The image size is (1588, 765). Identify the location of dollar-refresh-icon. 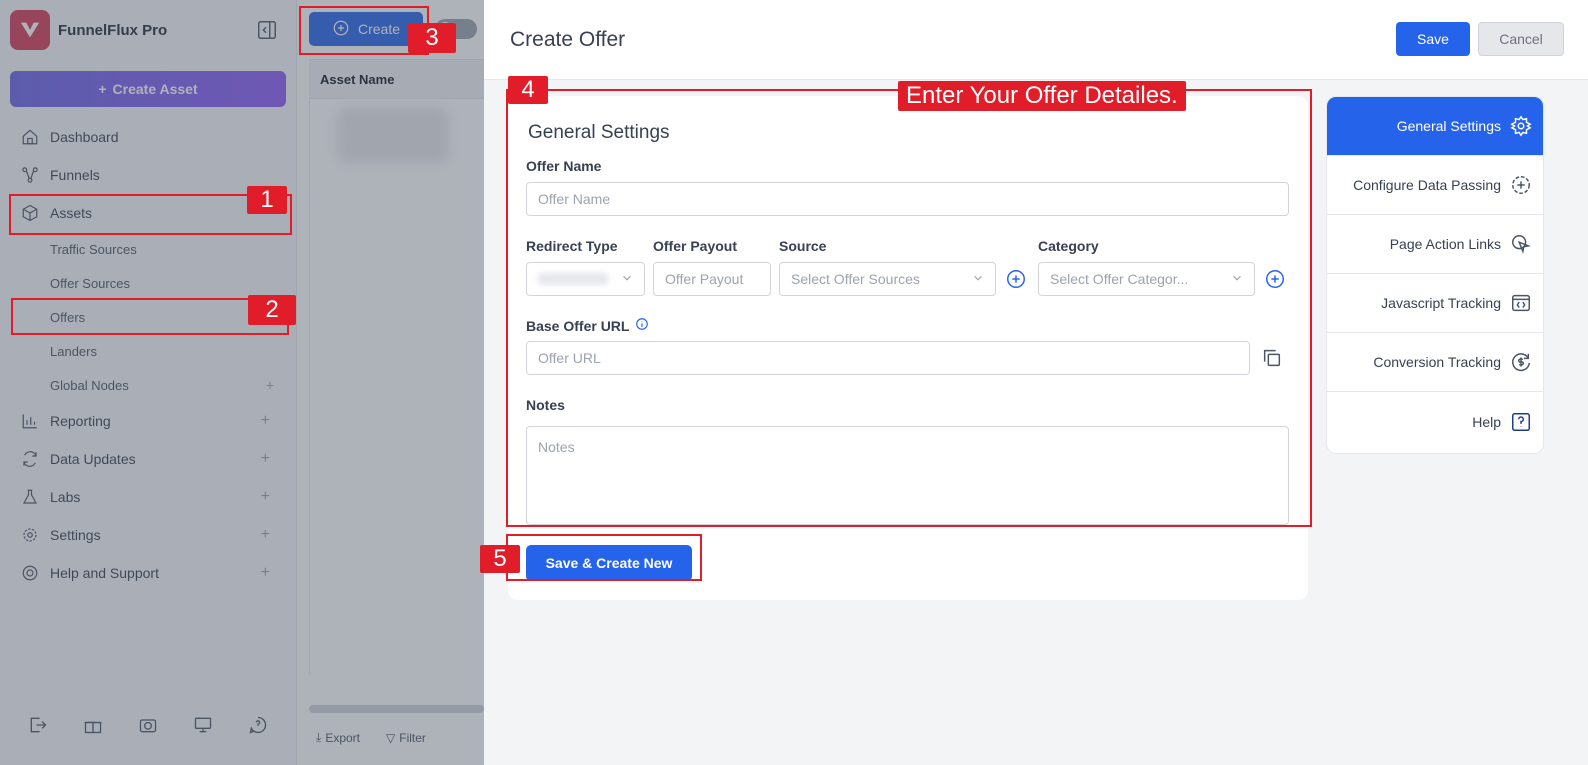
(1521, 362).